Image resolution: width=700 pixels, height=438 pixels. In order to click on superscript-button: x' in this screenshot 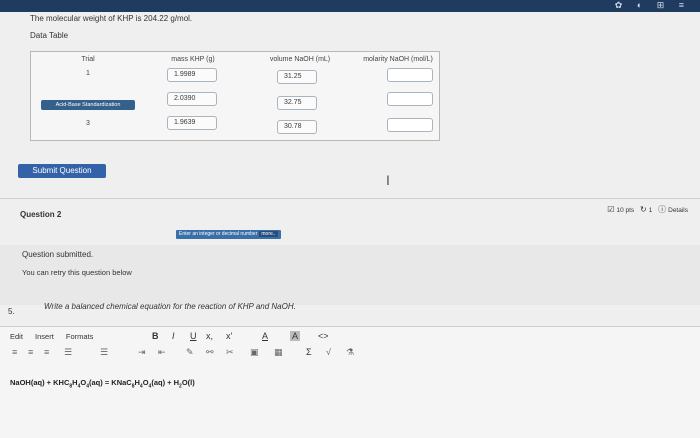, I will do `click(229, 336)`.